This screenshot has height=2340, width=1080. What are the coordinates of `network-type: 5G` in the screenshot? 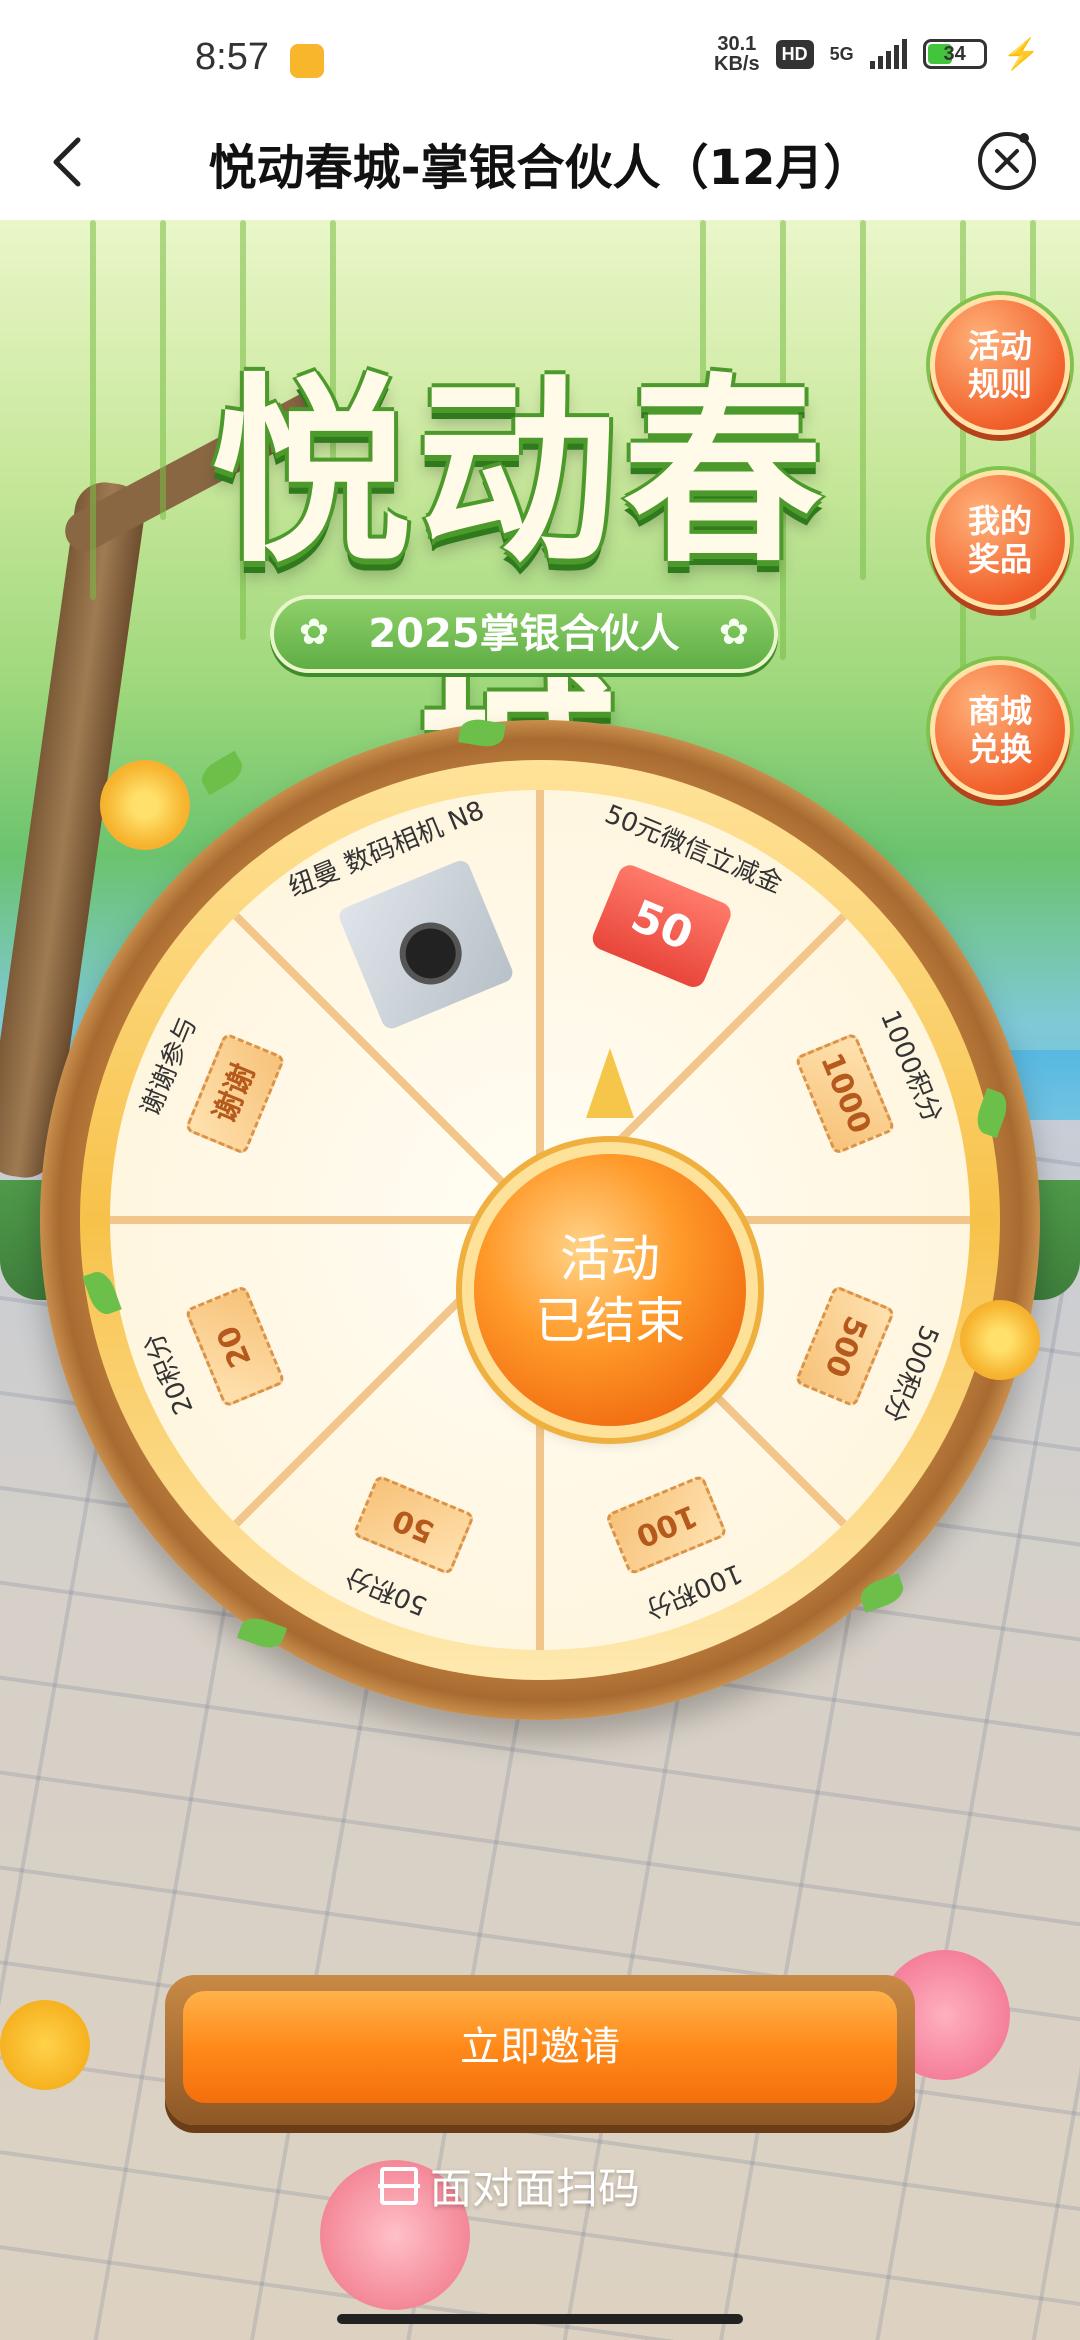 It's located at (841, 53).